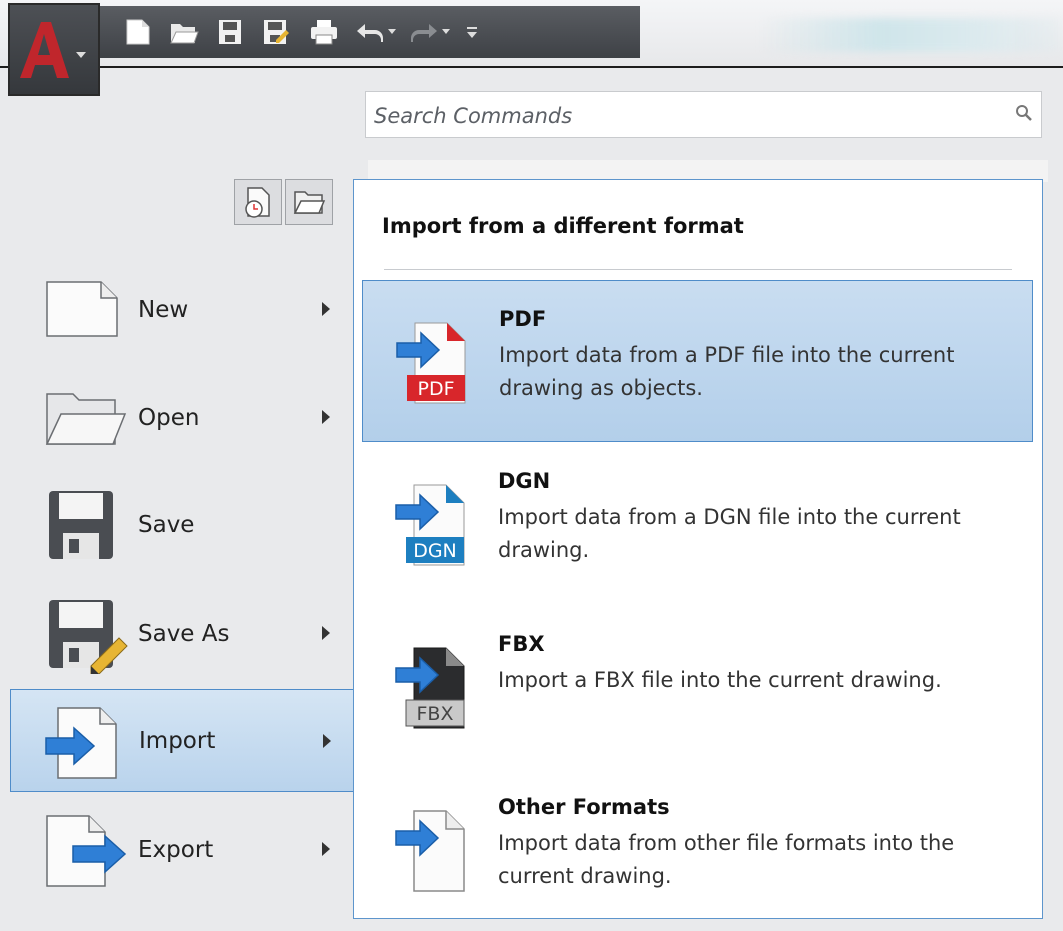 This screenshot has width=1063, height=931. Describe the element at coordinates (684, 115) in the screenshot. I see `search-input` at that location.